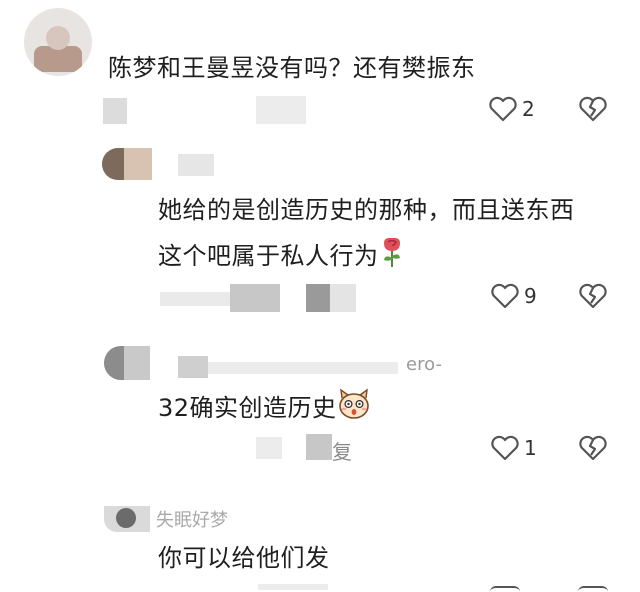 This screenshot has height=592, width=640. What do you see at coordinates (424, 364) in the screenshot?
I see `username-fragment: ero-` at bounding box center [424, 364].